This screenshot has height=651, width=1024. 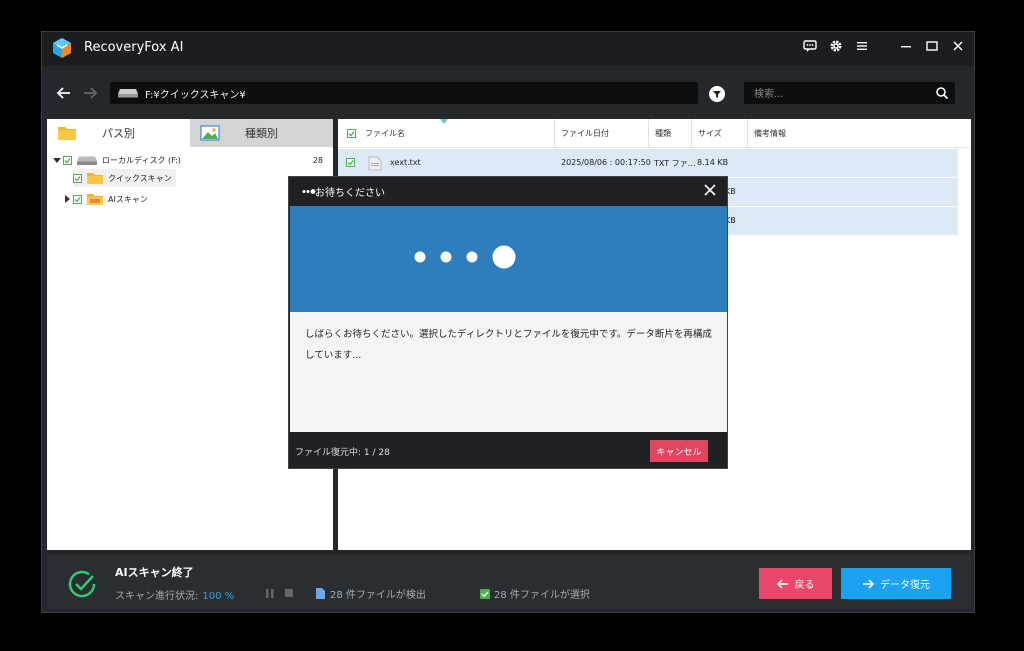 What do you see at coordinates (485, 593) in the screenshot?
I see `checkbox-checked-icon` at bounding box center [485, 593].